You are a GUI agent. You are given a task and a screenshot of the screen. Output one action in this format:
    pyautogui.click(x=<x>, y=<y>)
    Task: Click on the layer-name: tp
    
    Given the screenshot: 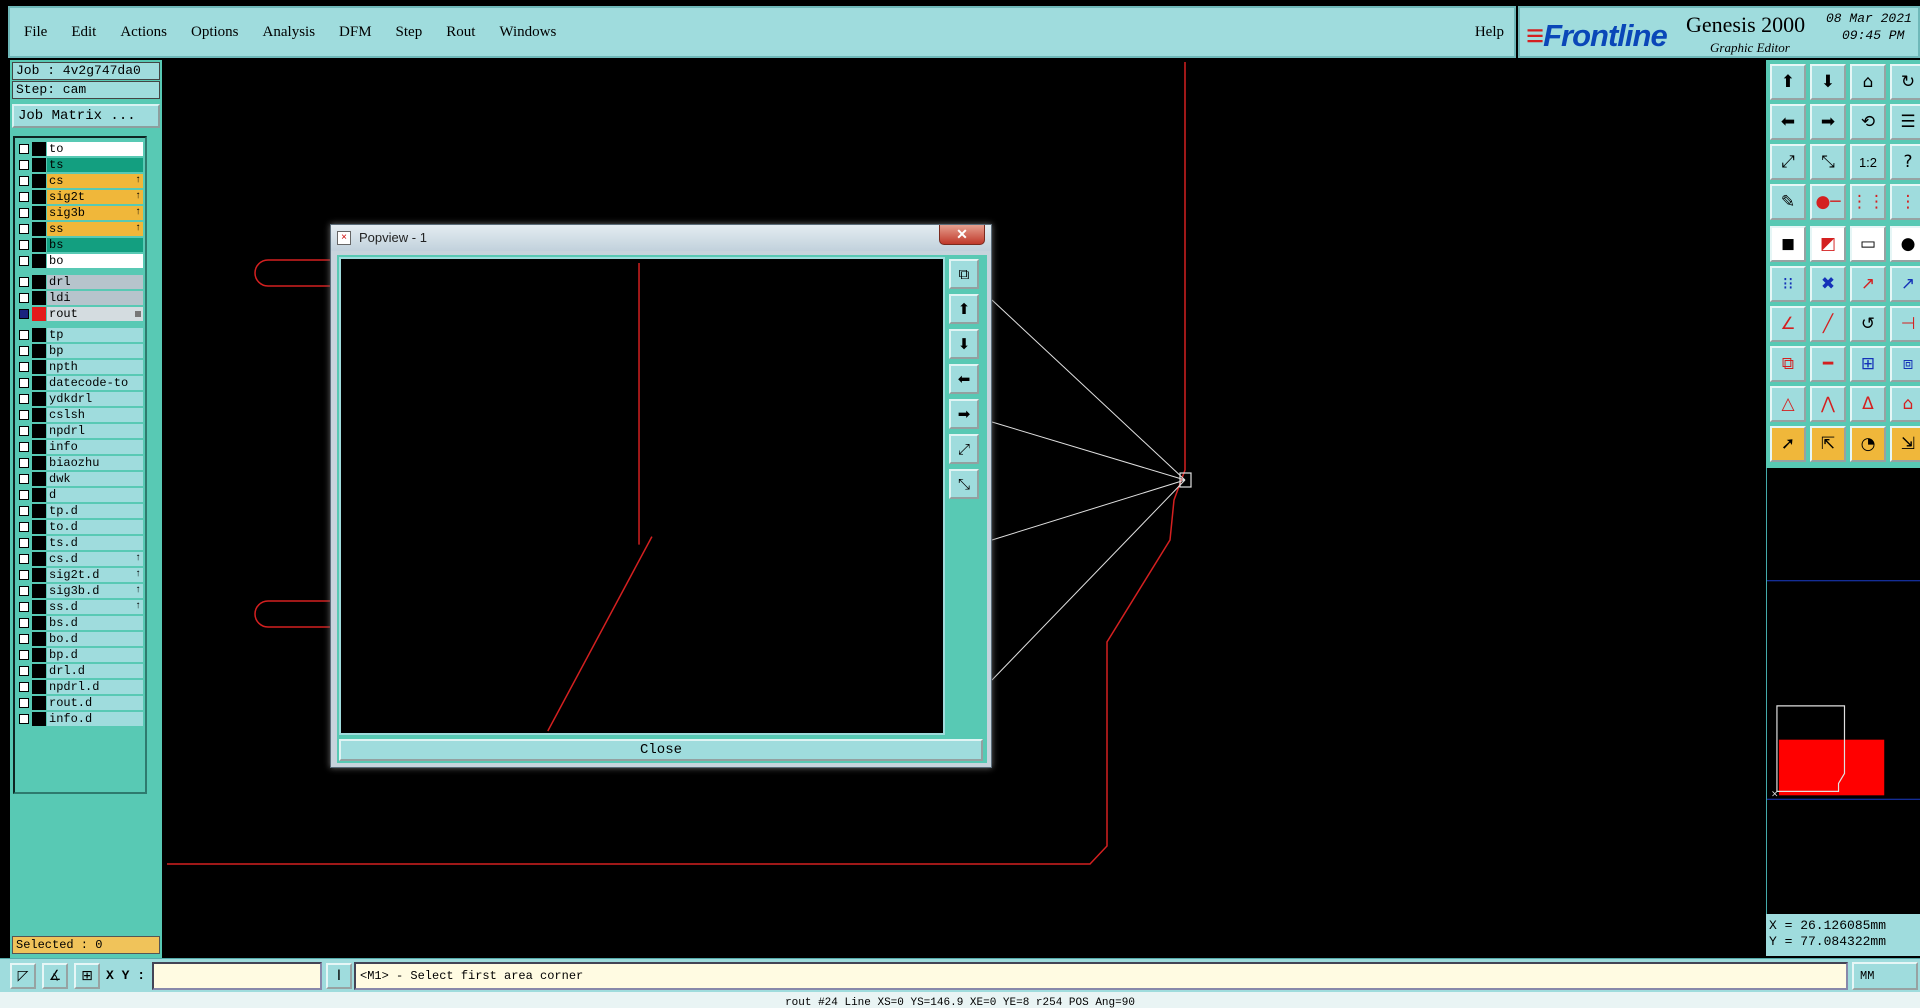 What is the action you would take?
    pyautogui.click(x=95, y=335)
    